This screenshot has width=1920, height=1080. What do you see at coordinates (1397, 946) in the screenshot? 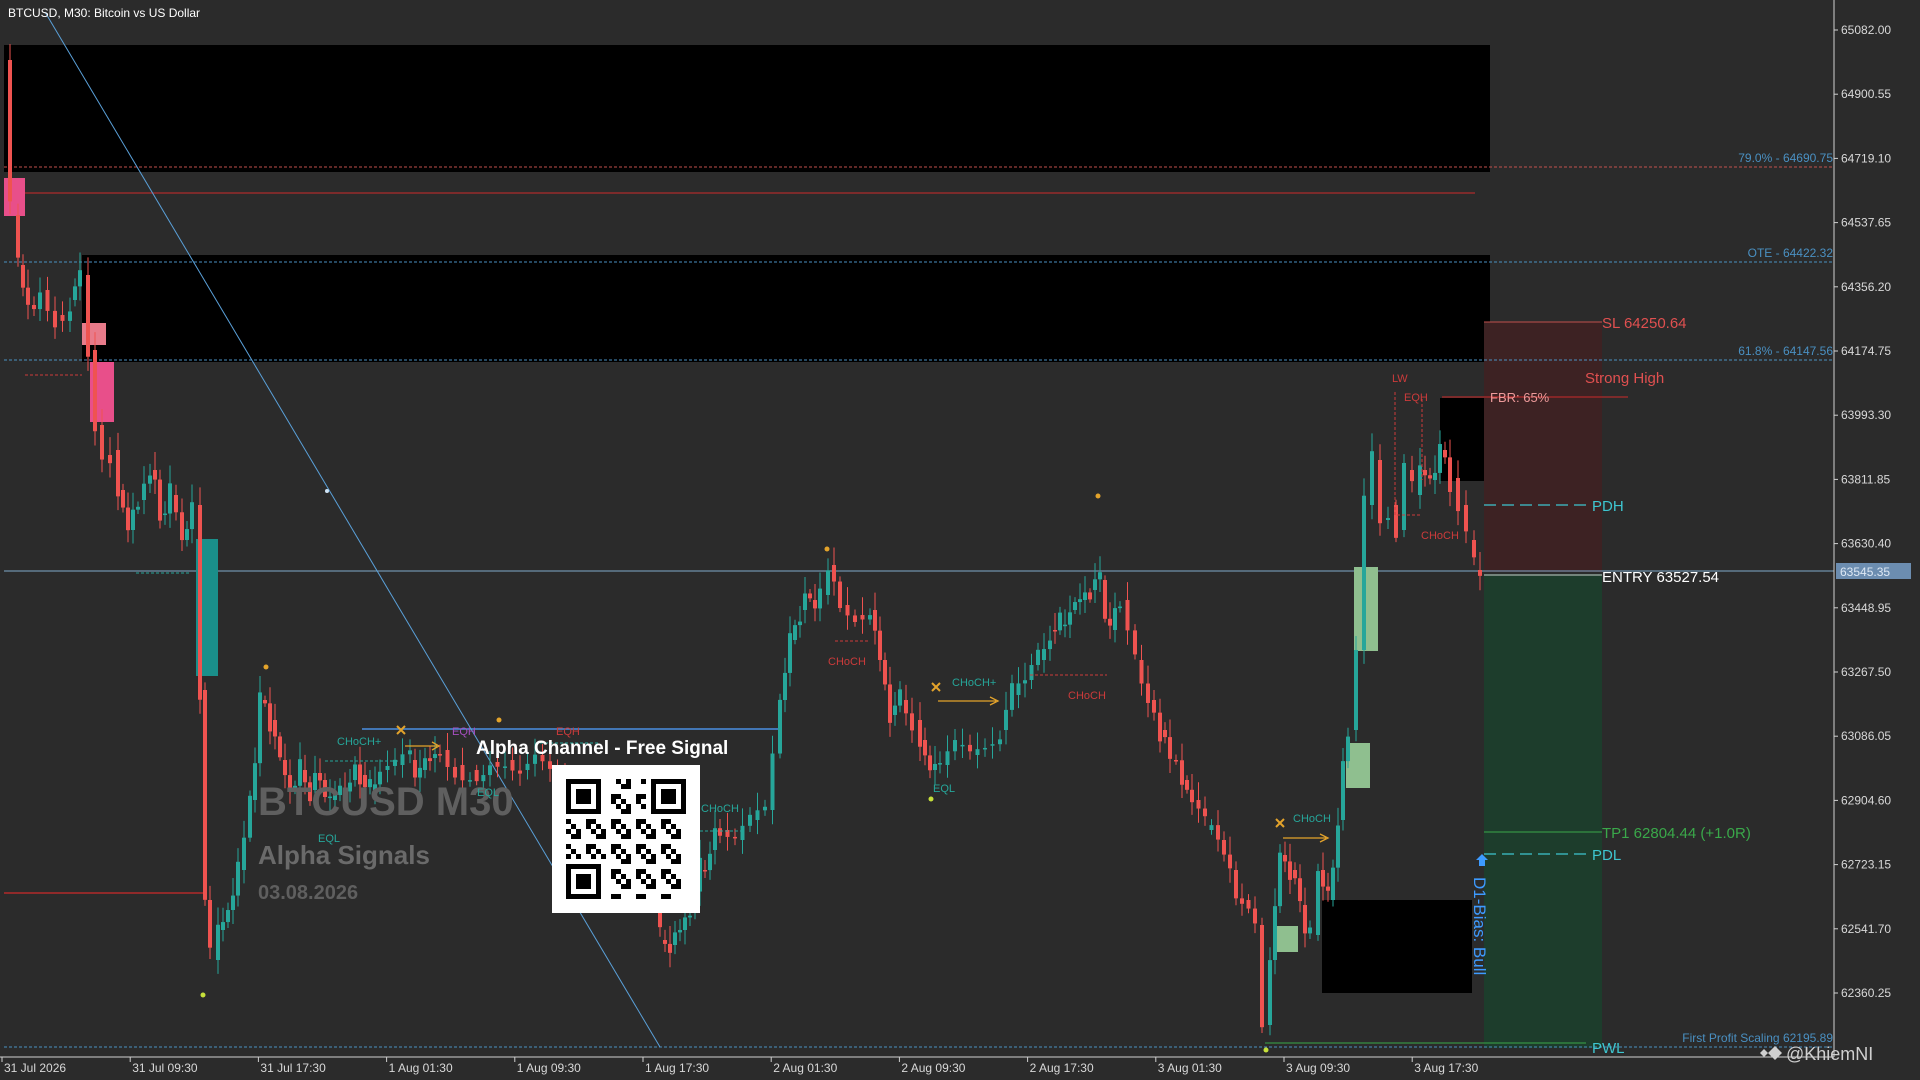
I see `demand-zone-lower` at bounding box center [1397, 946].